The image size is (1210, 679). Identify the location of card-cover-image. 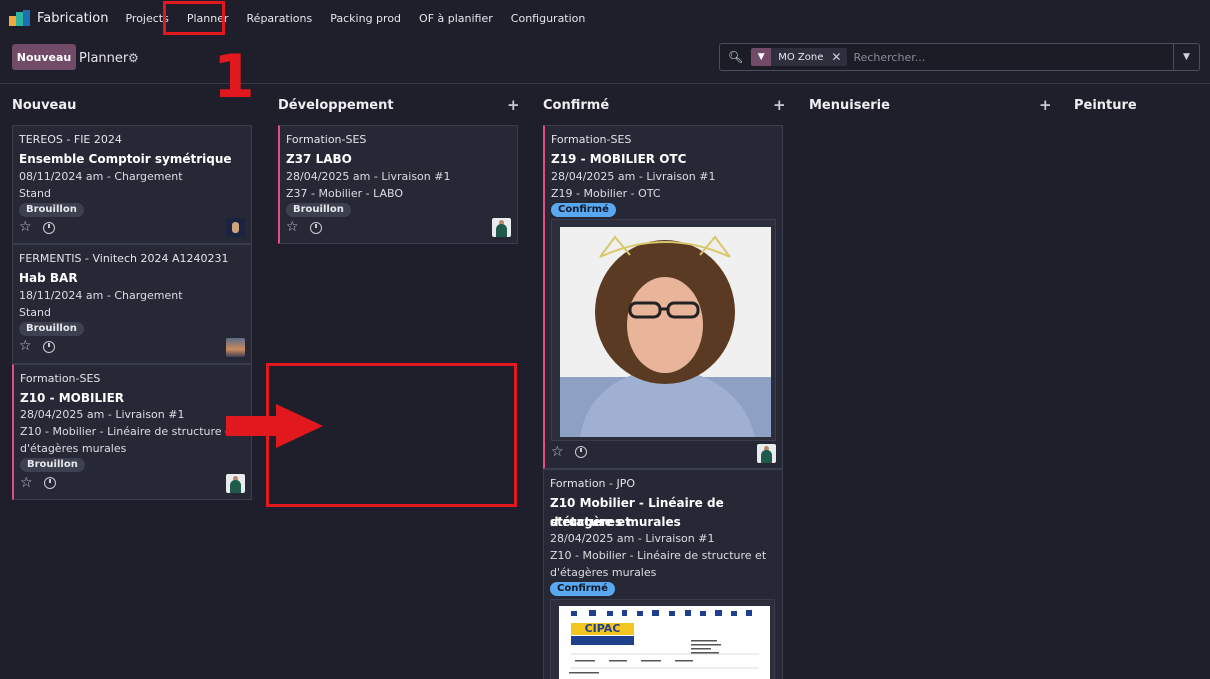
(663, 330).